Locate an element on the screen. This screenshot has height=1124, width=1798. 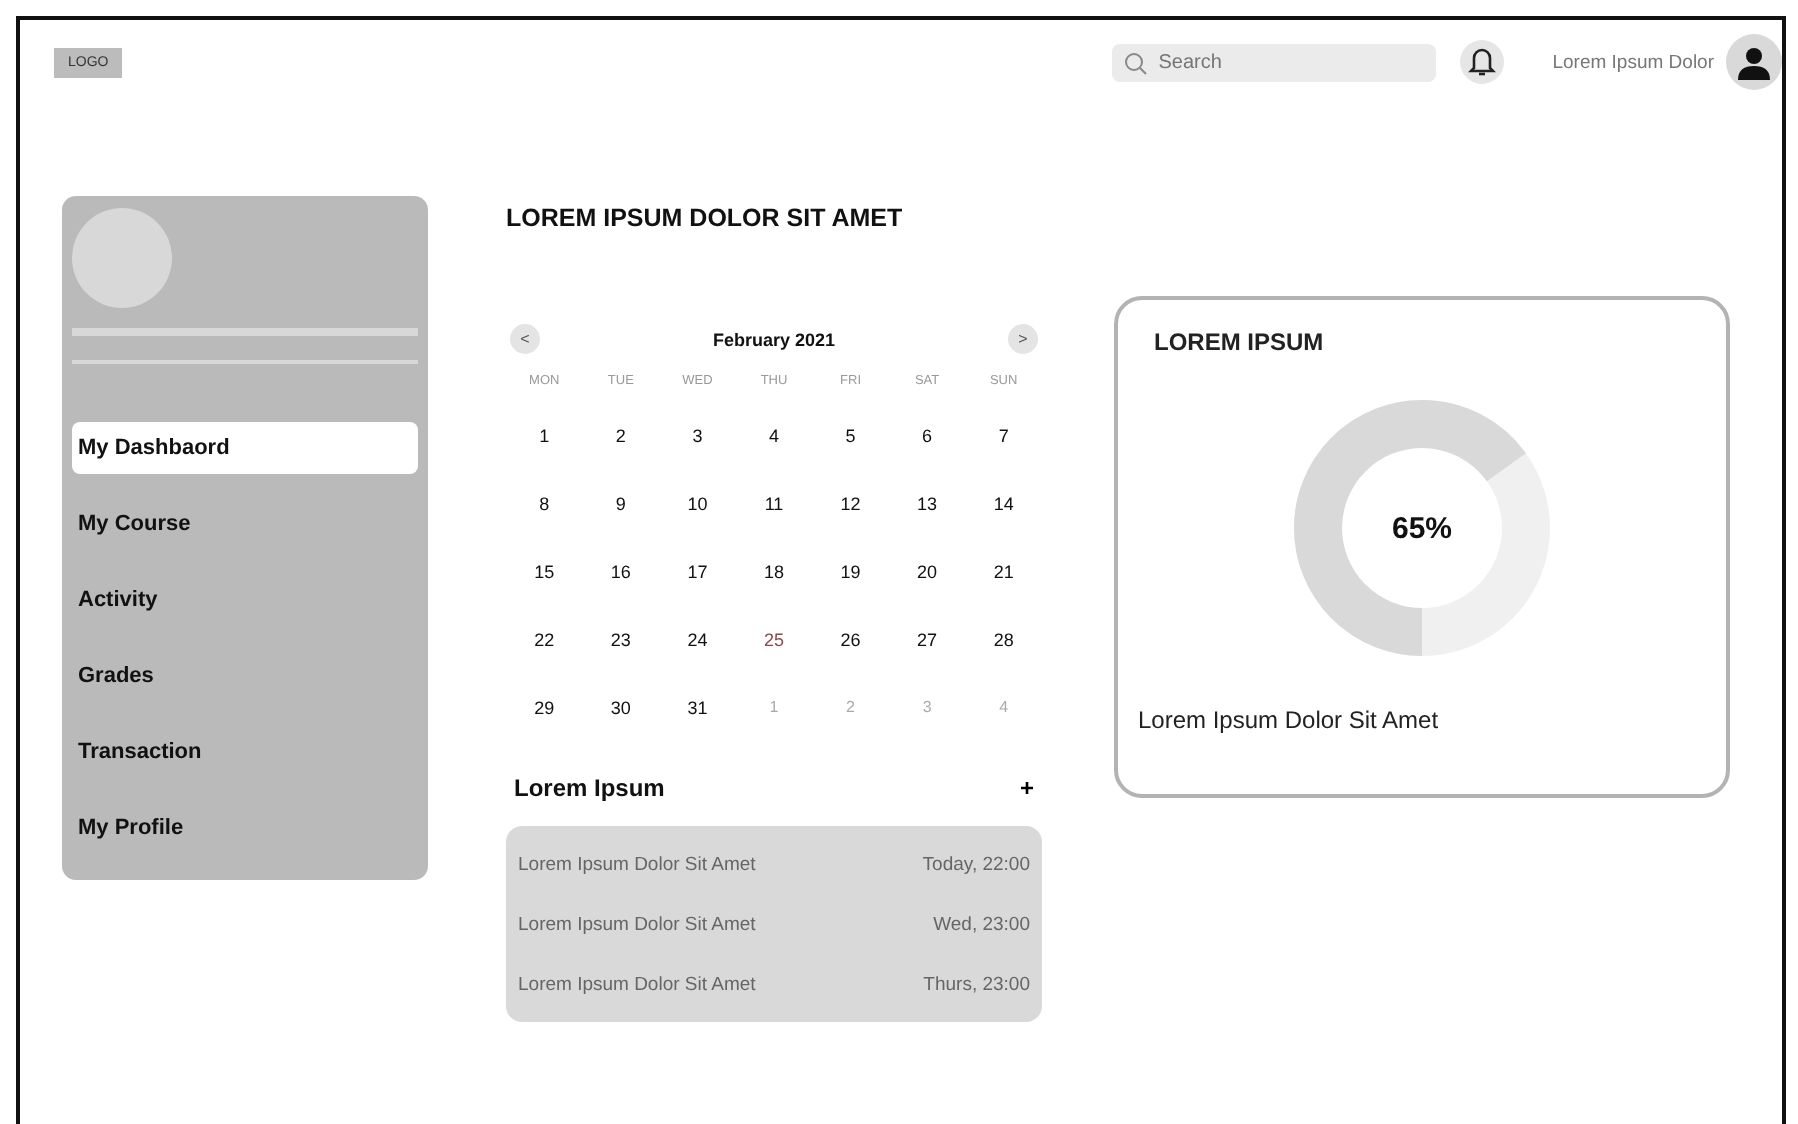
notification-button is located at coordinates (1482, 62).